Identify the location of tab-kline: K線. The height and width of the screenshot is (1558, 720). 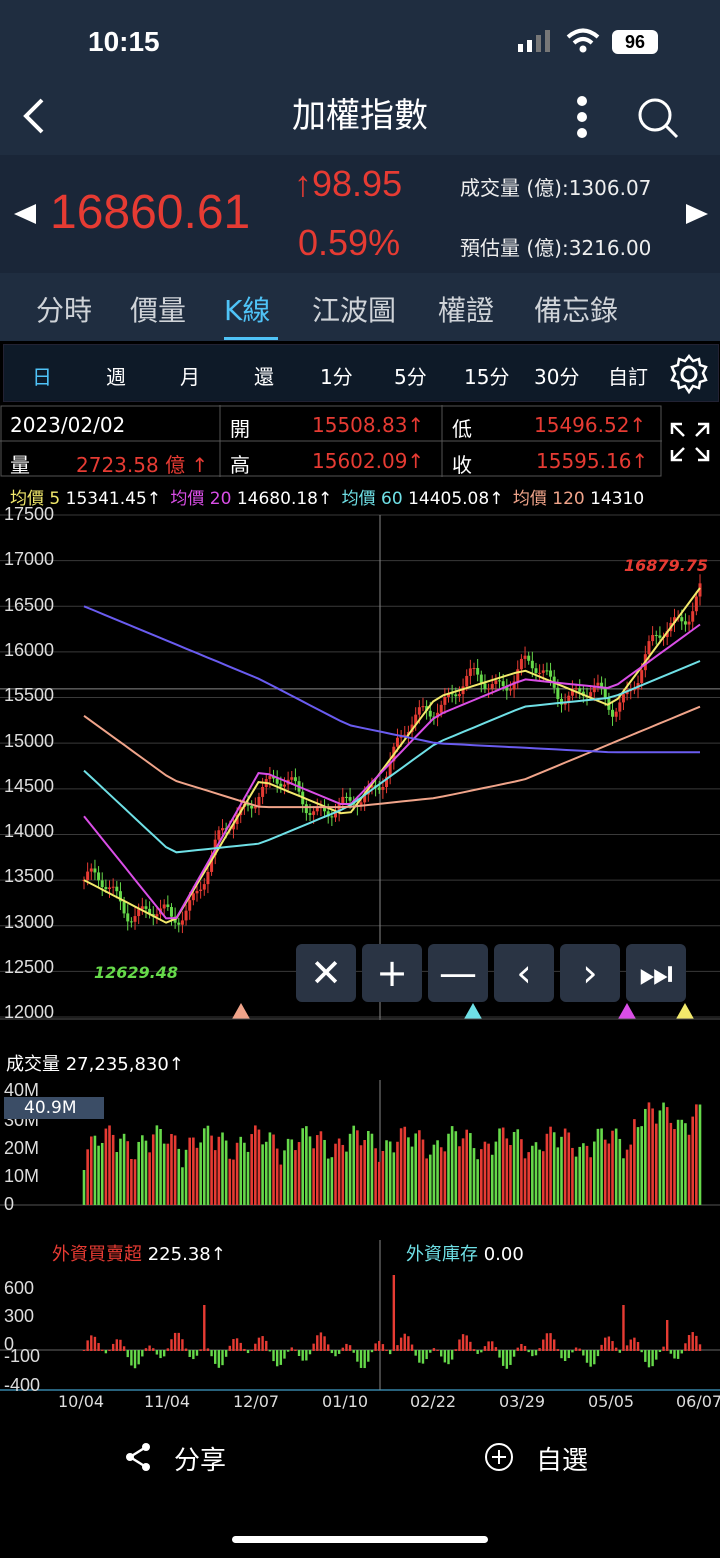
(247, 309).